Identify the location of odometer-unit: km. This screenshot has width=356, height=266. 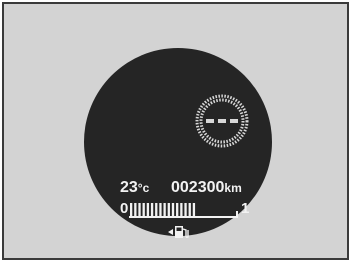
(233, 188).